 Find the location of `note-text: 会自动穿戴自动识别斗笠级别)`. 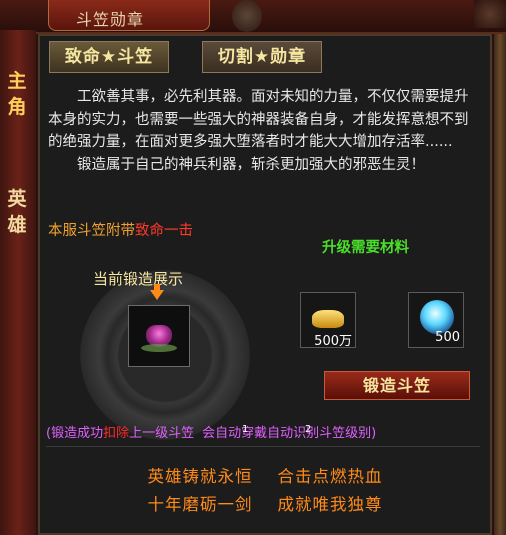

note-text: 会自动穿戴自动识别斗笠级别) is located at coordinates (289, 433).